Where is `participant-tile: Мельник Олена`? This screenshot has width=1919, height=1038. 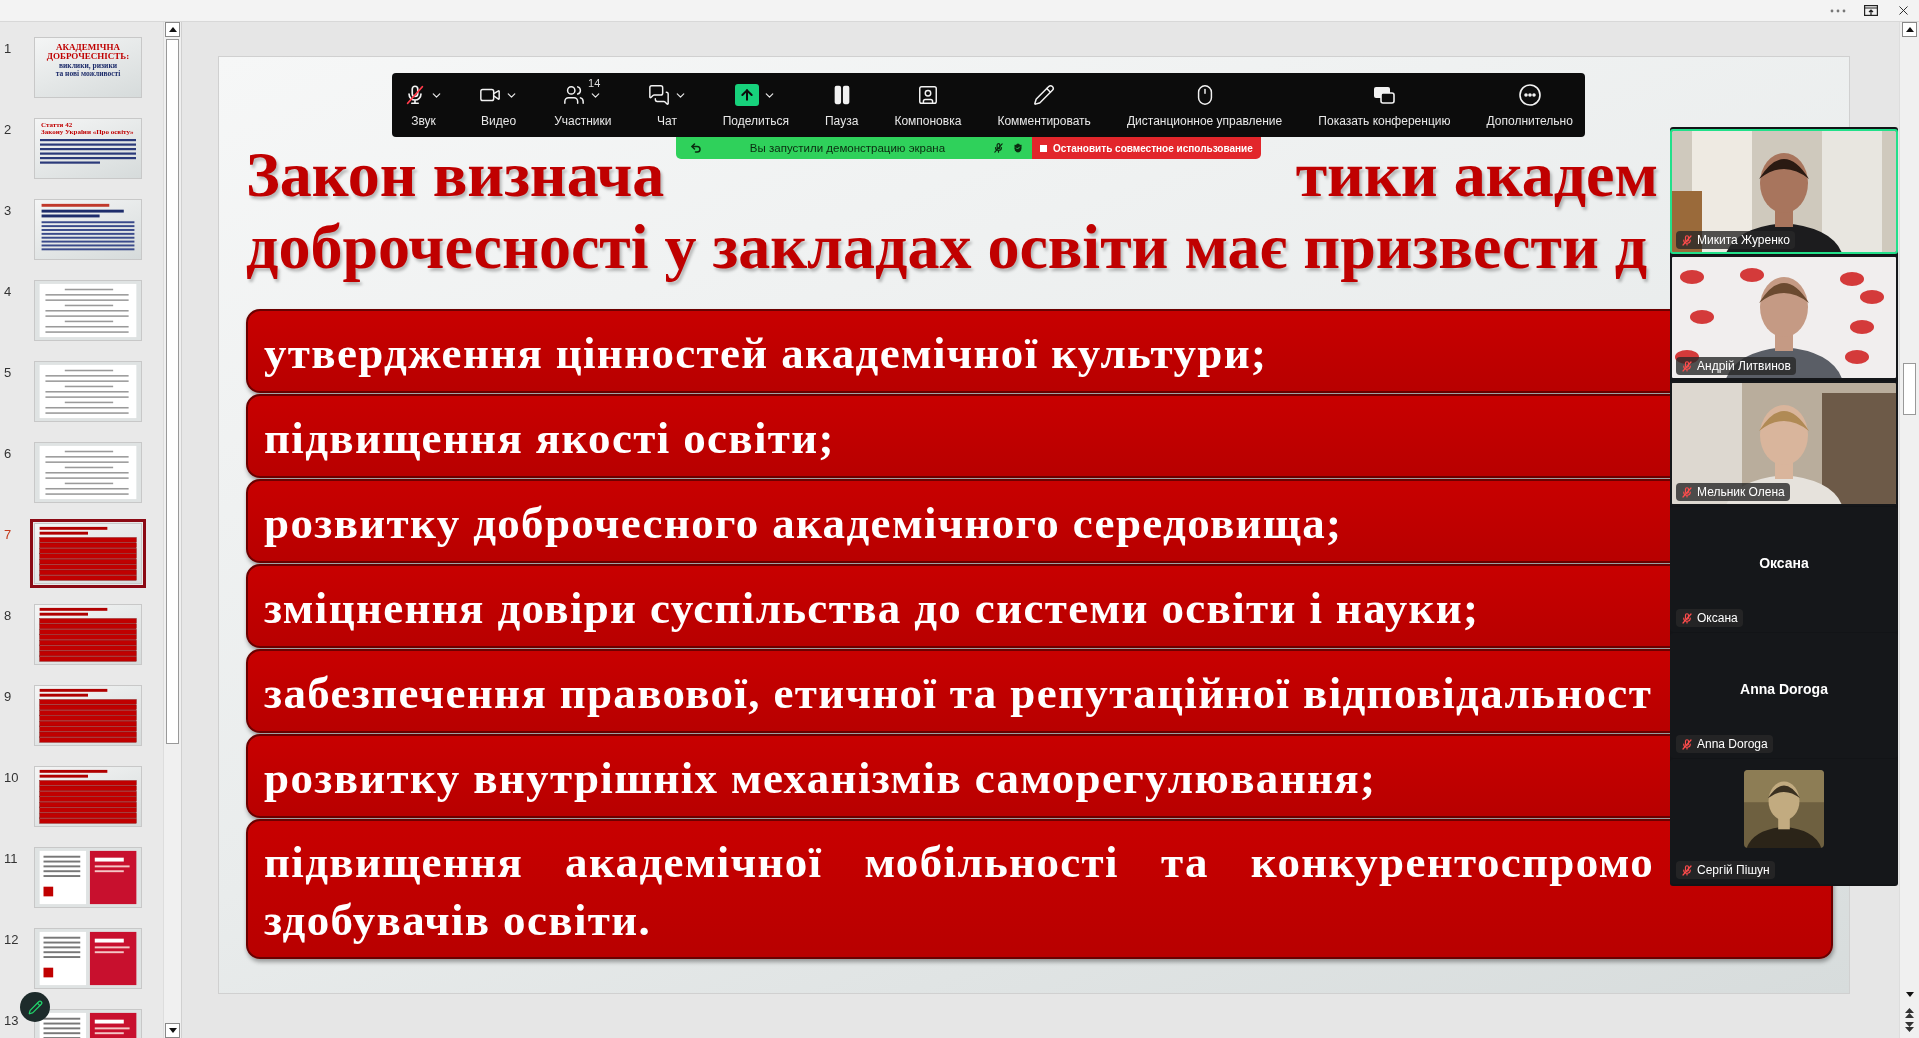
participant-tile: Мельник Олена is located at coordinates (1784, 443).